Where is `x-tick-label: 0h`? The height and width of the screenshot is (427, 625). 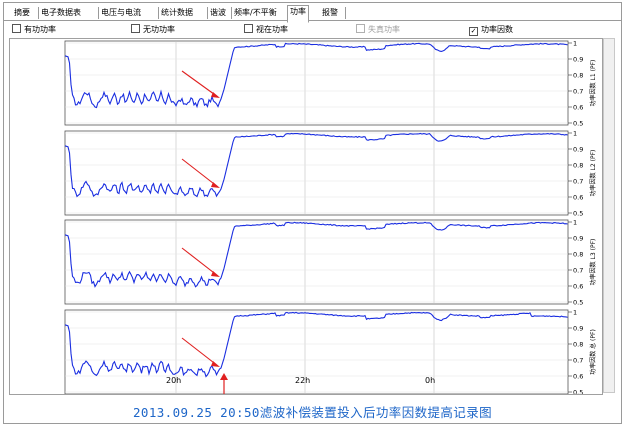
x-tick-label: 0h is located at coordinates (430, 380).